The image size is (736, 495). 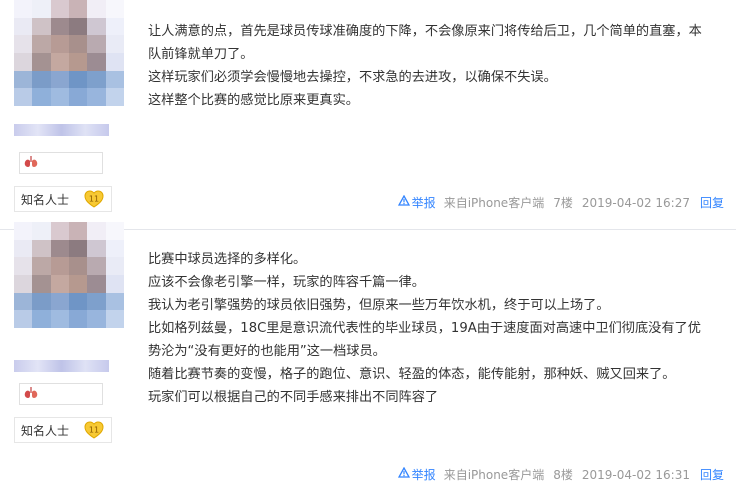 What do you see at coordinates (635, 474) in the screenshot?
I see `post-time: 2019-04-02 16:31` at bounding box center [635, 474].